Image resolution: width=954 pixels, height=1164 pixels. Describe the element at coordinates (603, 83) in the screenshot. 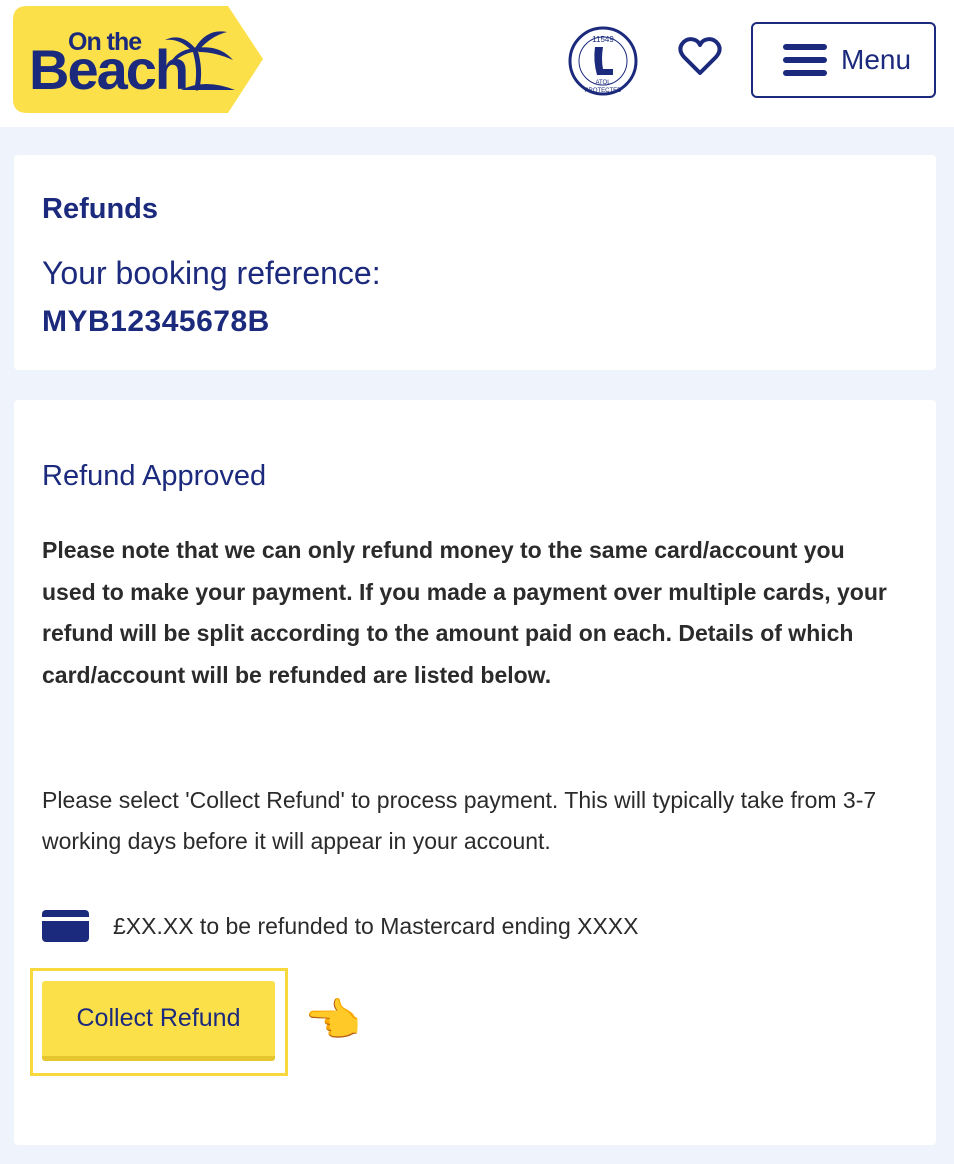

I see `atol-label: ATOL` at that location.